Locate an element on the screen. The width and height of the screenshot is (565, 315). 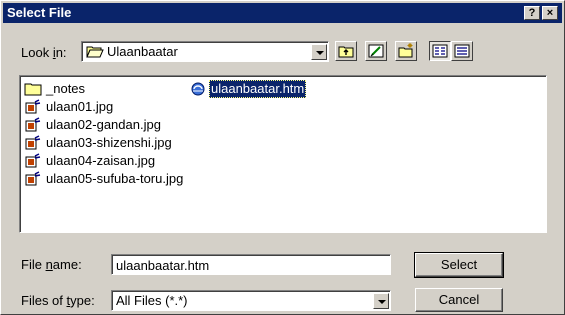
new-folder-icon is located at coordinates (405, 50).